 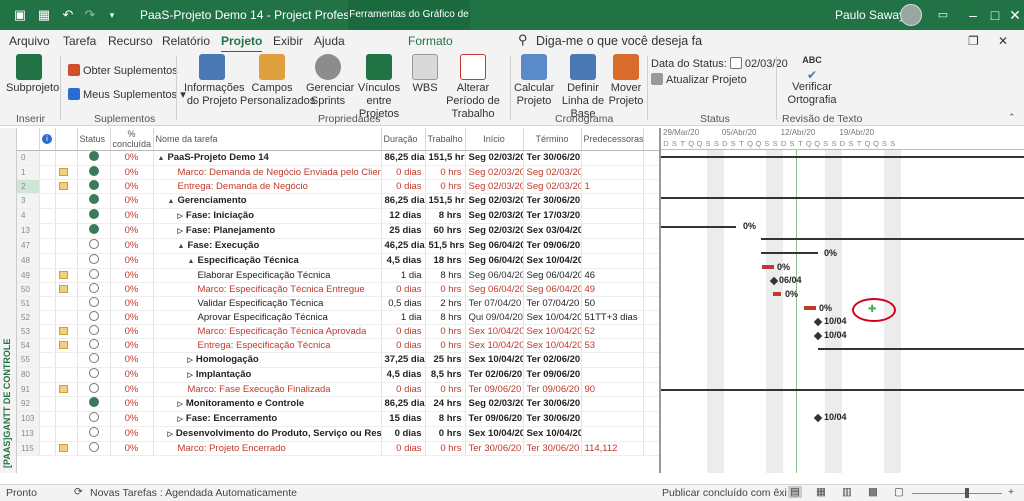 What do you see at coordinates (403, 231) in the screenshot?
I see `duration-cell: 25 dias` at bounding box center [403, 231].